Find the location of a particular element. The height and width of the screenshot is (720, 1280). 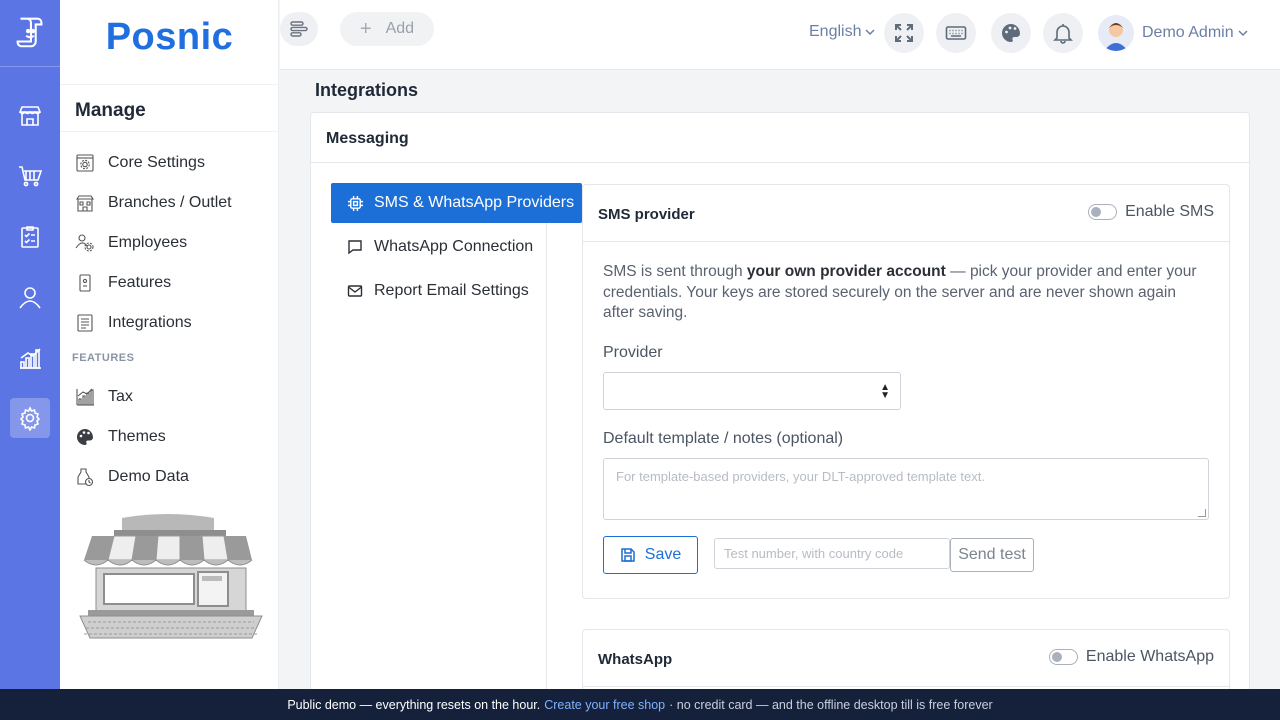

tab-whatsapp-connection: WhatsApp Connection is located at coordinates (456, 247).